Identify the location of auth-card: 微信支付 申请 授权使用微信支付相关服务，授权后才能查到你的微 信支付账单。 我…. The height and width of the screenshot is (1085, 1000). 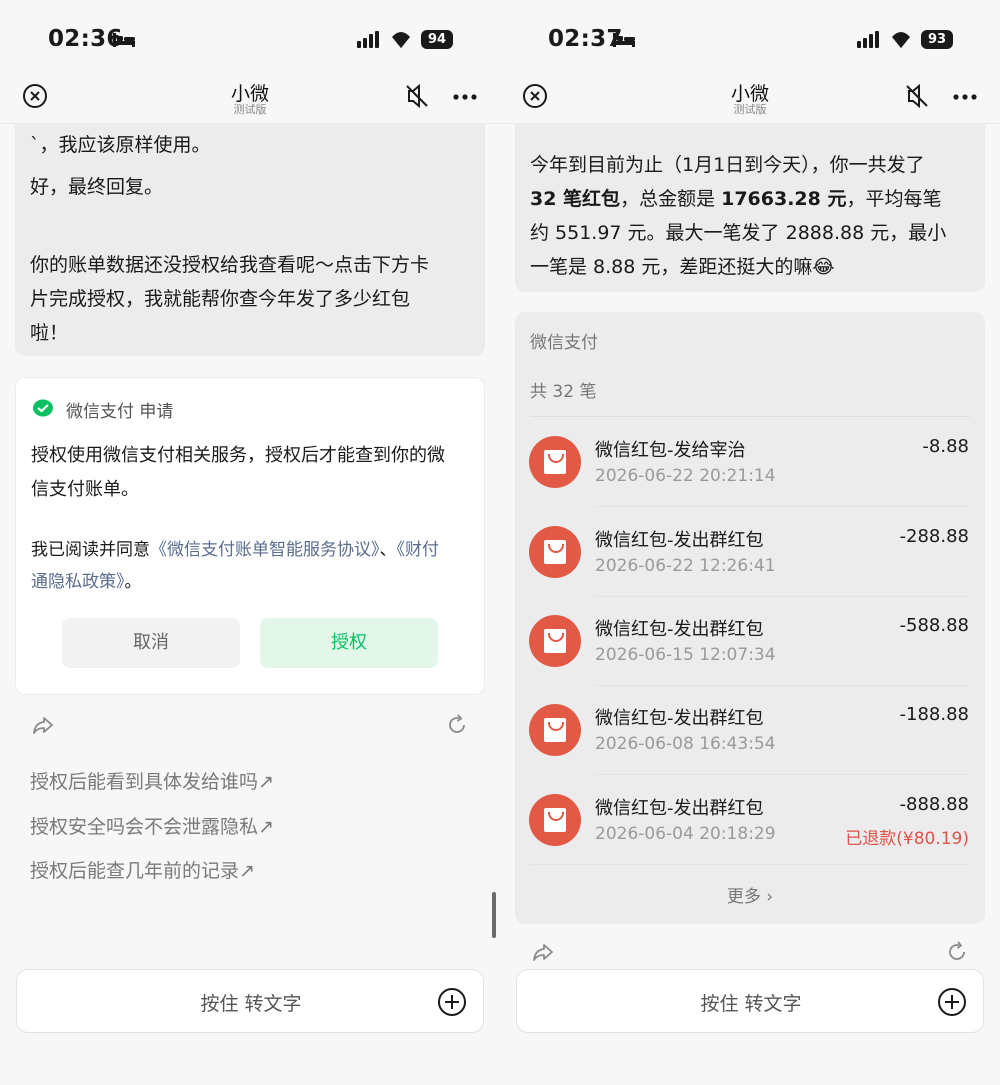
(250, 536).